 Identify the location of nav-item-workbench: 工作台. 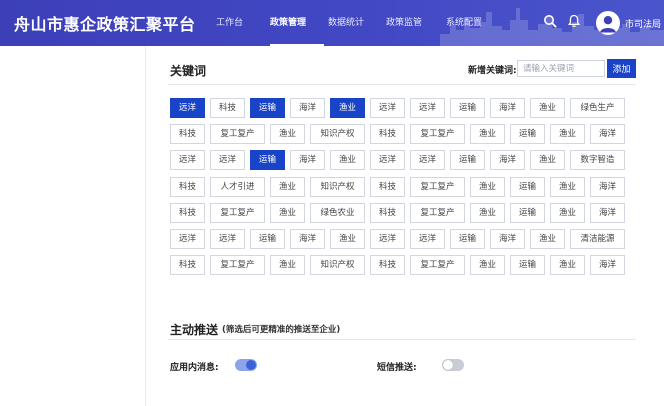
(237, 23).